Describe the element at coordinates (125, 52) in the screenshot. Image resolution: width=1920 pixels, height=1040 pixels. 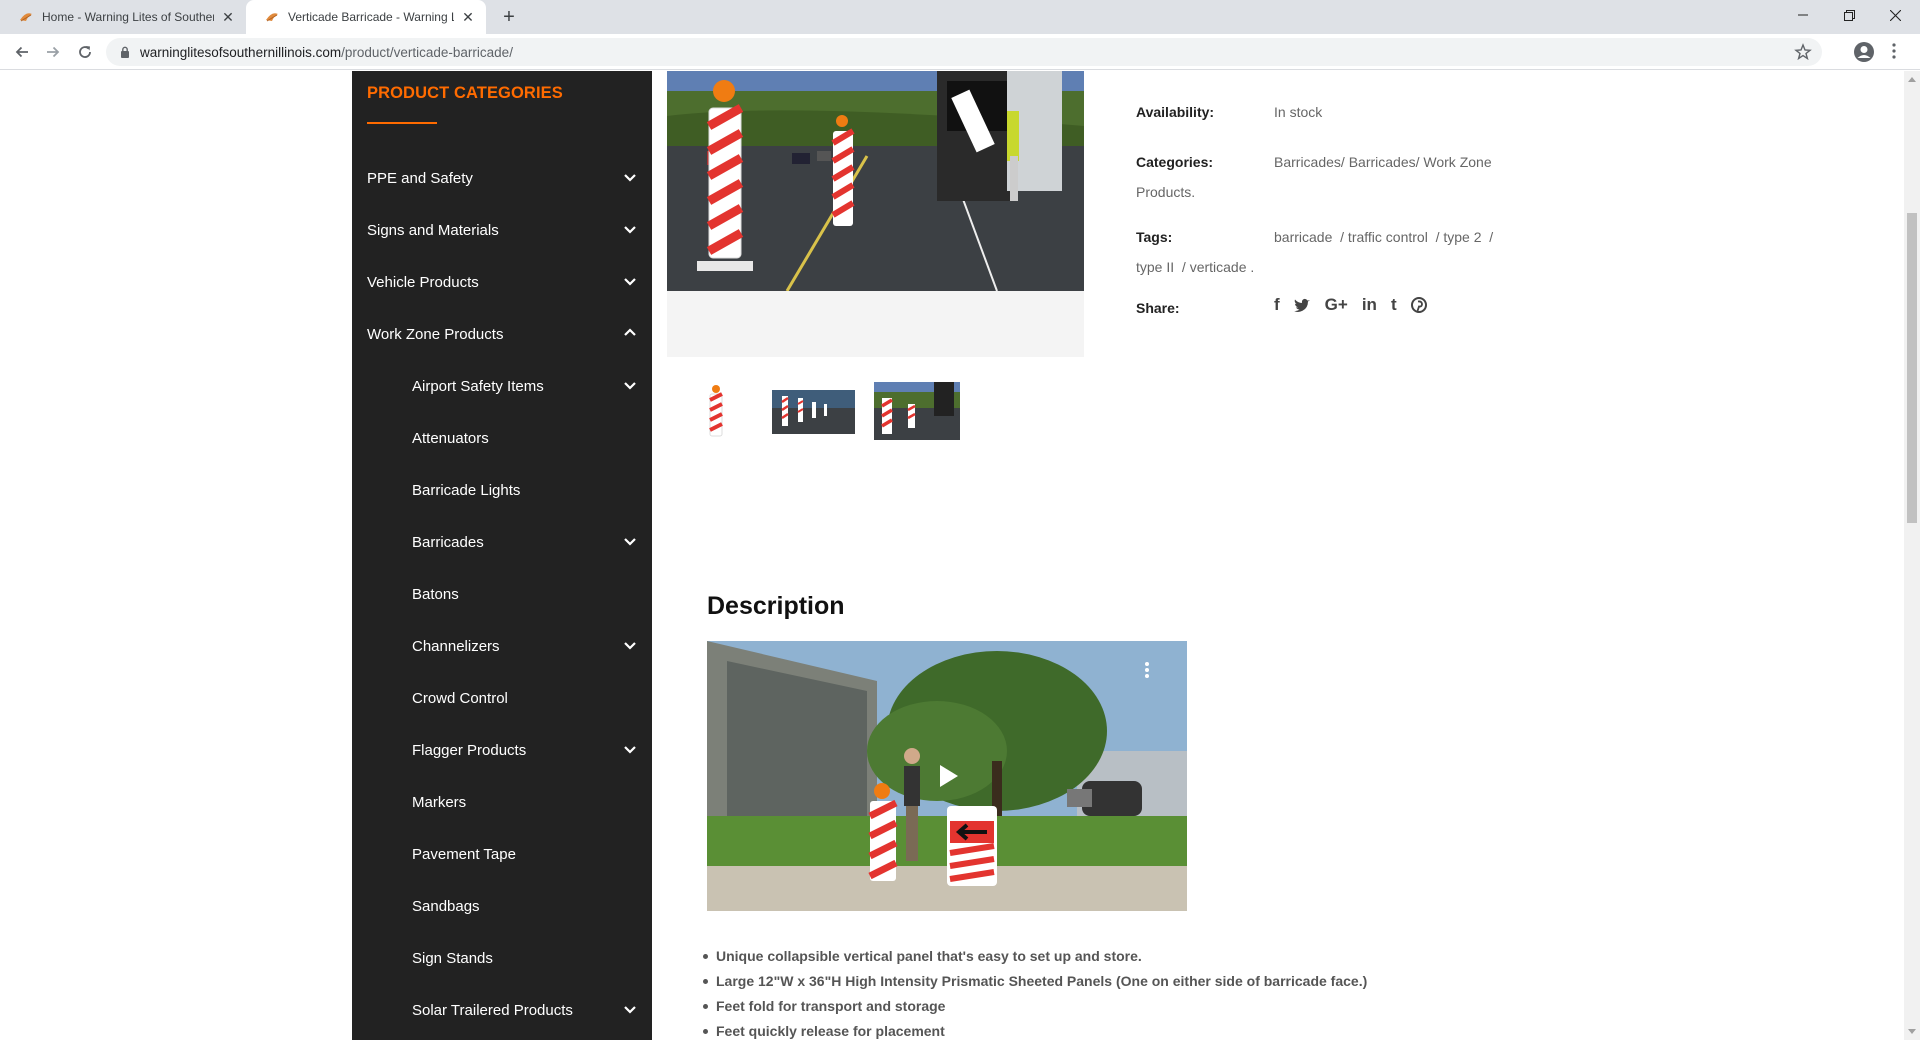
I see `lock-icon` at that location.